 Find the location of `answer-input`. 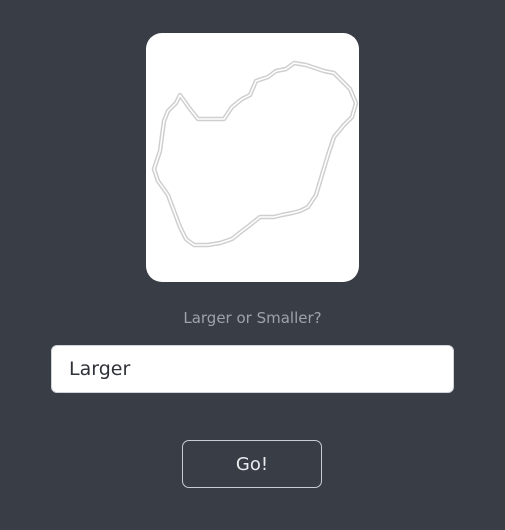

answer-input is located at coordinates (252, 369).